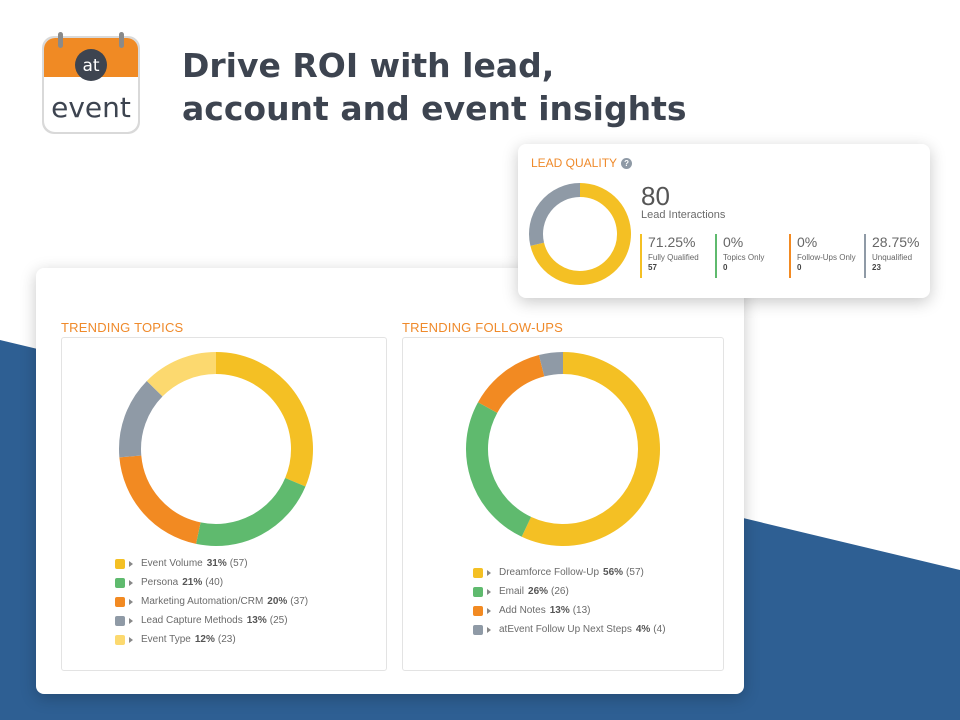 Image resolution: width=960 pixels, height=720 pixels. What do you see at coordinates (643, 629) in the screenshot?
I see `legend-percent: 4%` at bounding box center [643, 629].